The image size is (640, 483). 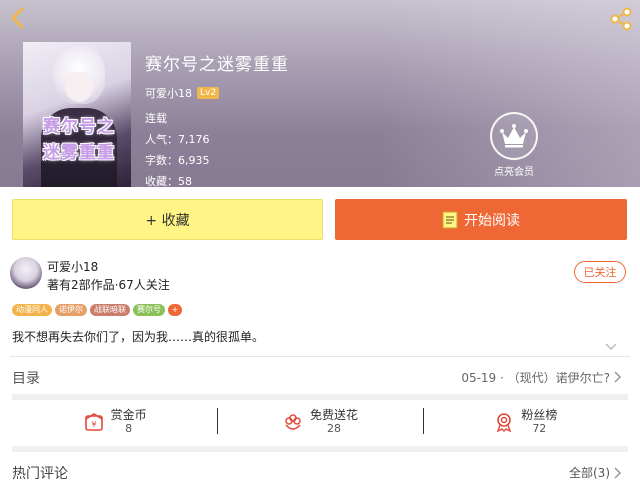 What do you see at coordinates (156, 118) in the screenshot?
I see `book-status: 连载` at bounding box center [156, 118].